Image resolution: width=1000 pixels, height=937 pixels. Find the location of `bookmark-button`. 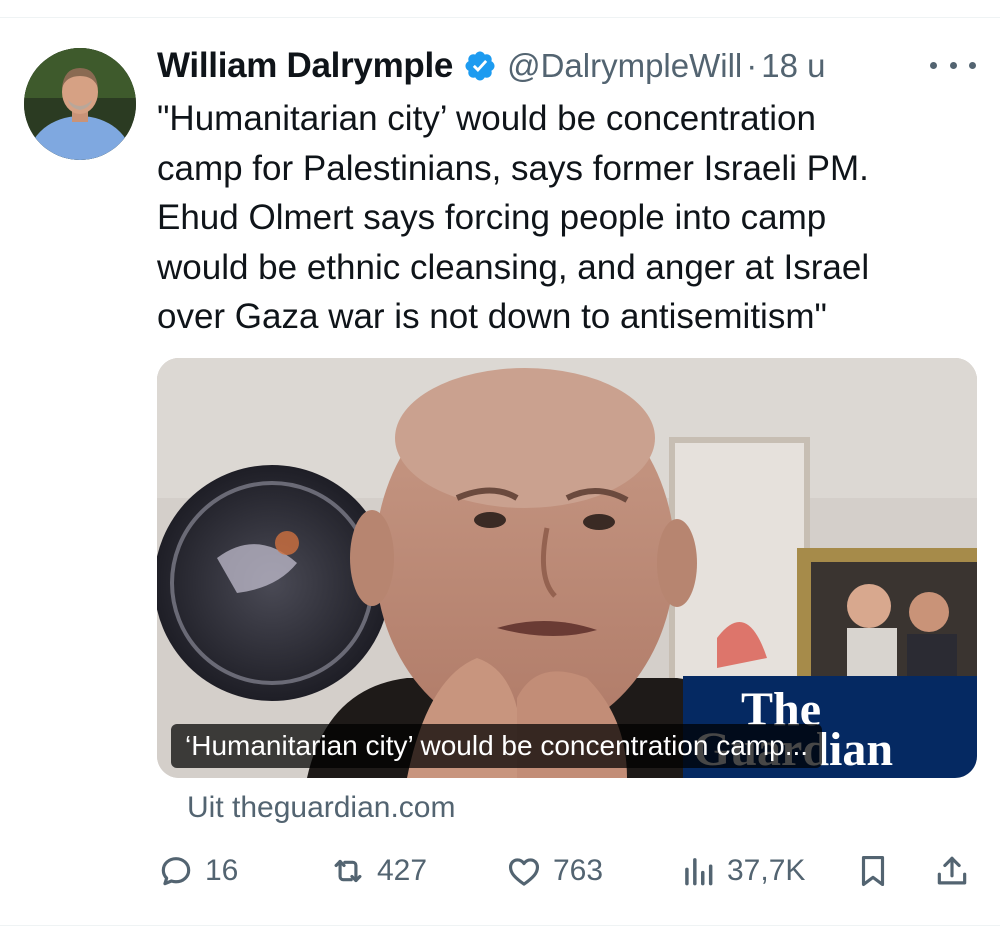

bookmark-button is located at coordinates (873, 871).